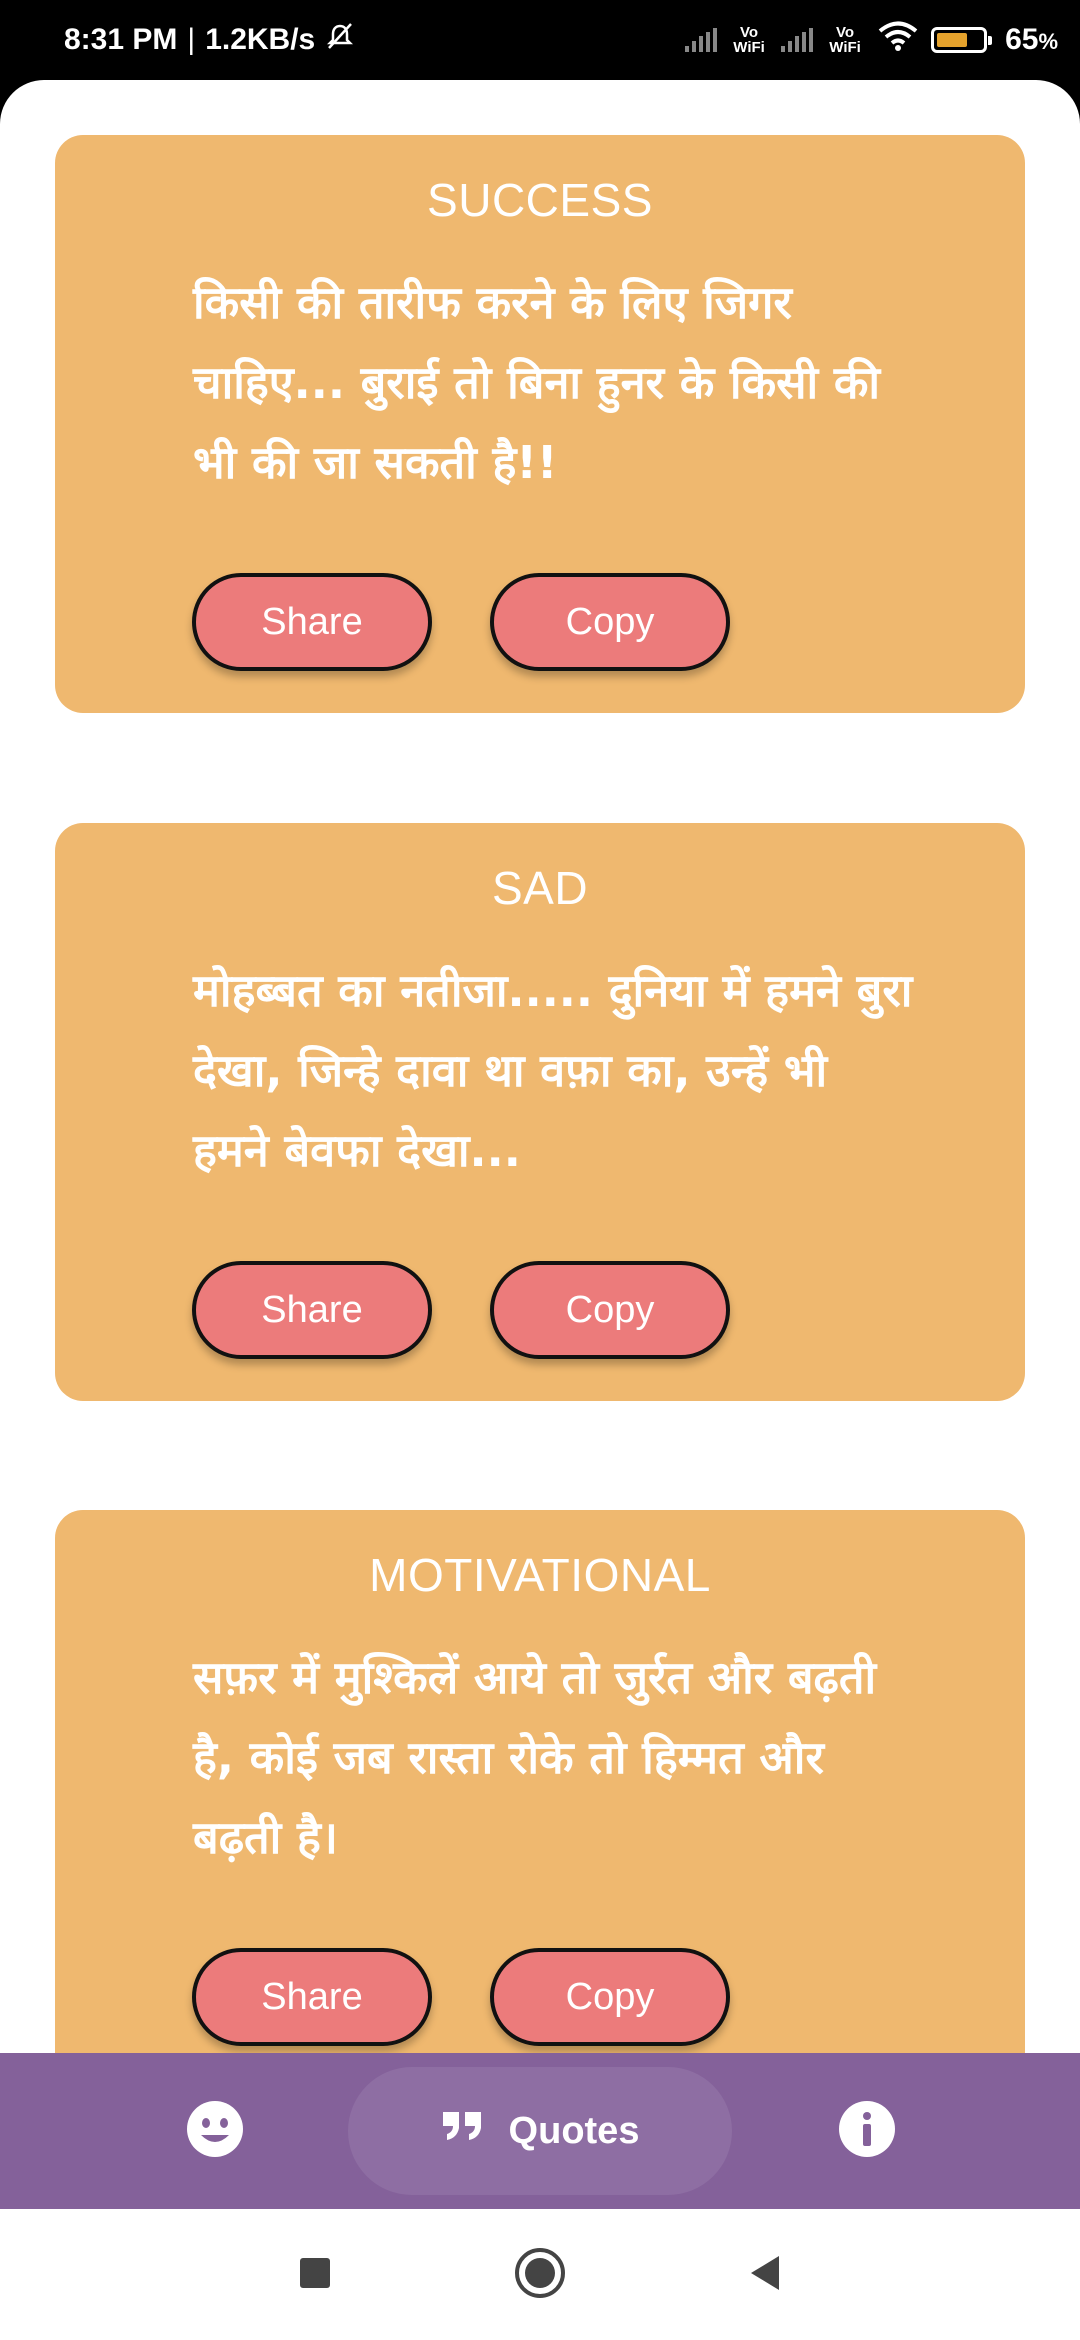  I want to click on back-icon, so click(765, 2275).